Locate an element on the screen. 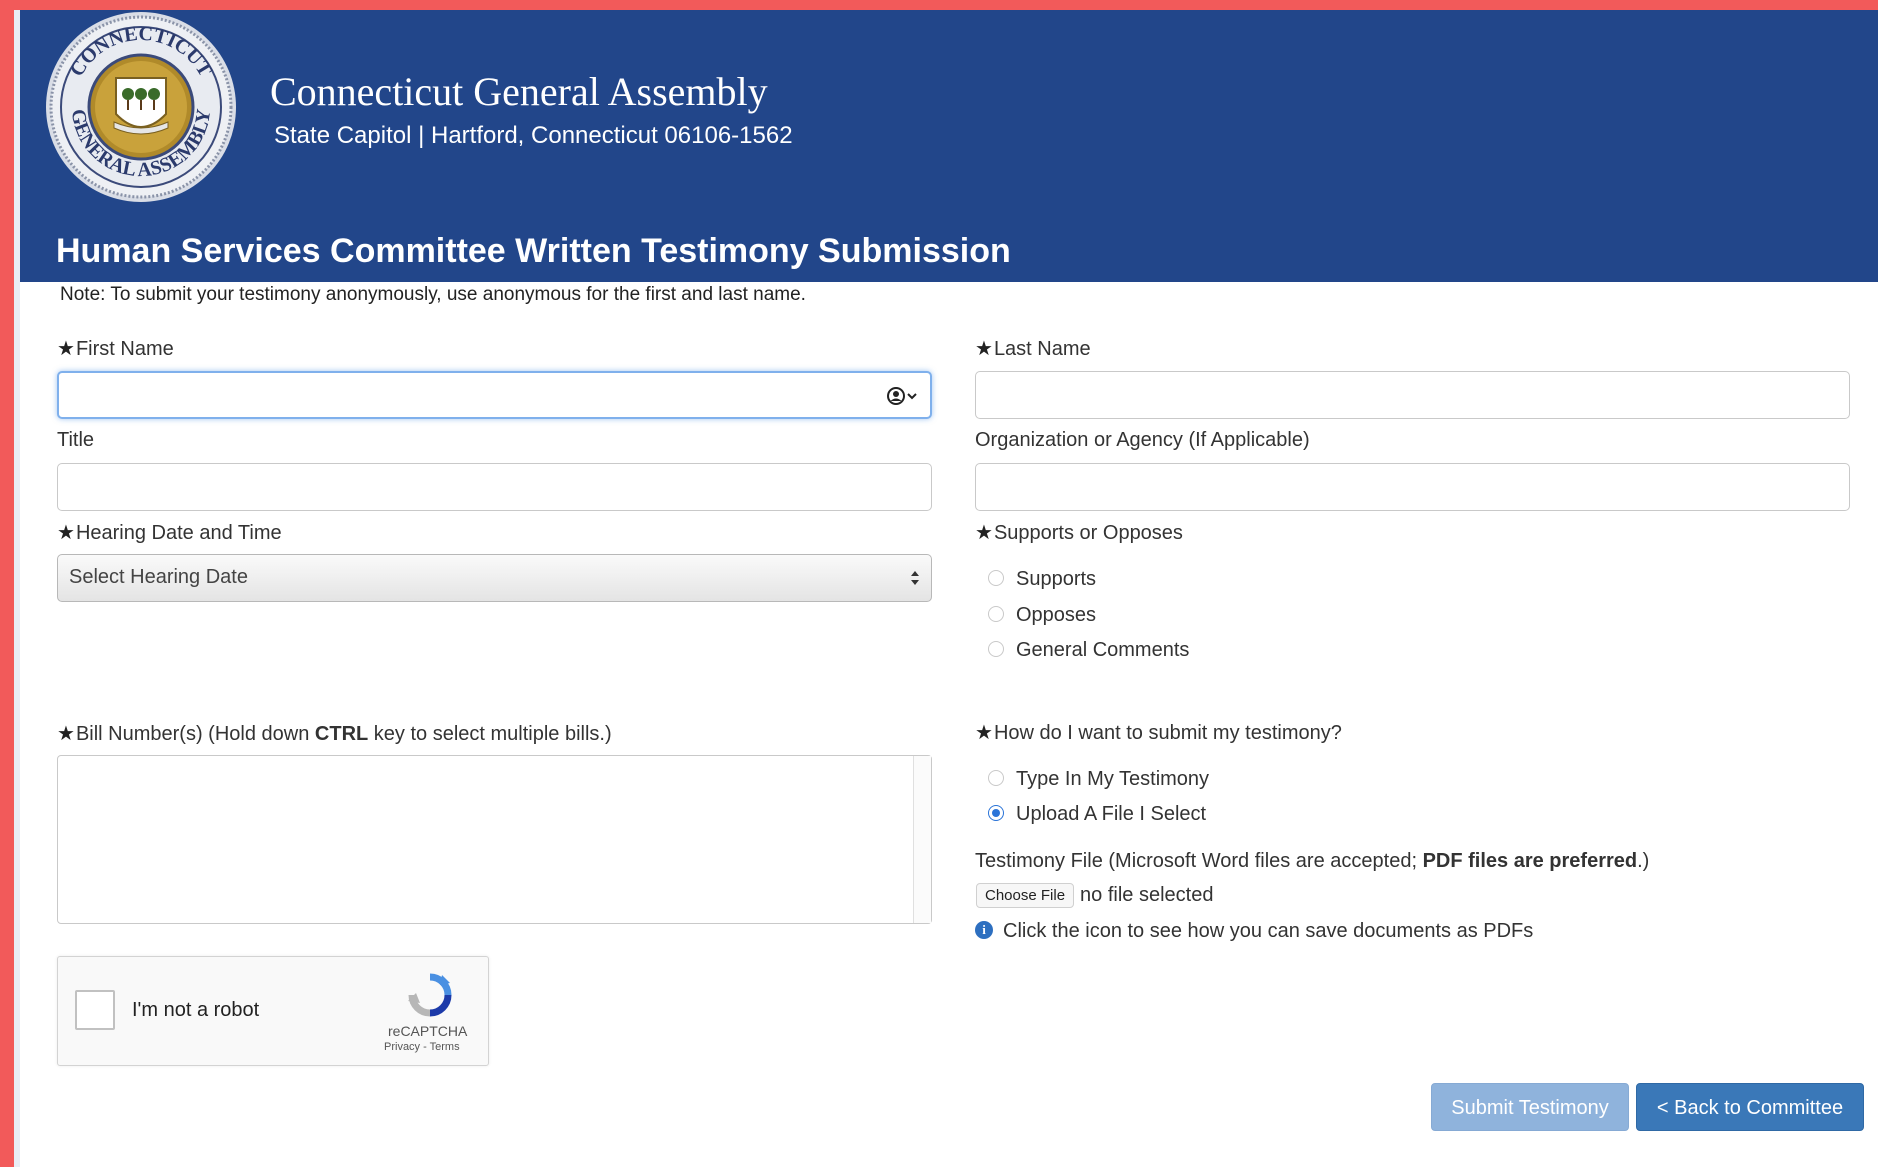  title-input is located at coordinates (494, 487).